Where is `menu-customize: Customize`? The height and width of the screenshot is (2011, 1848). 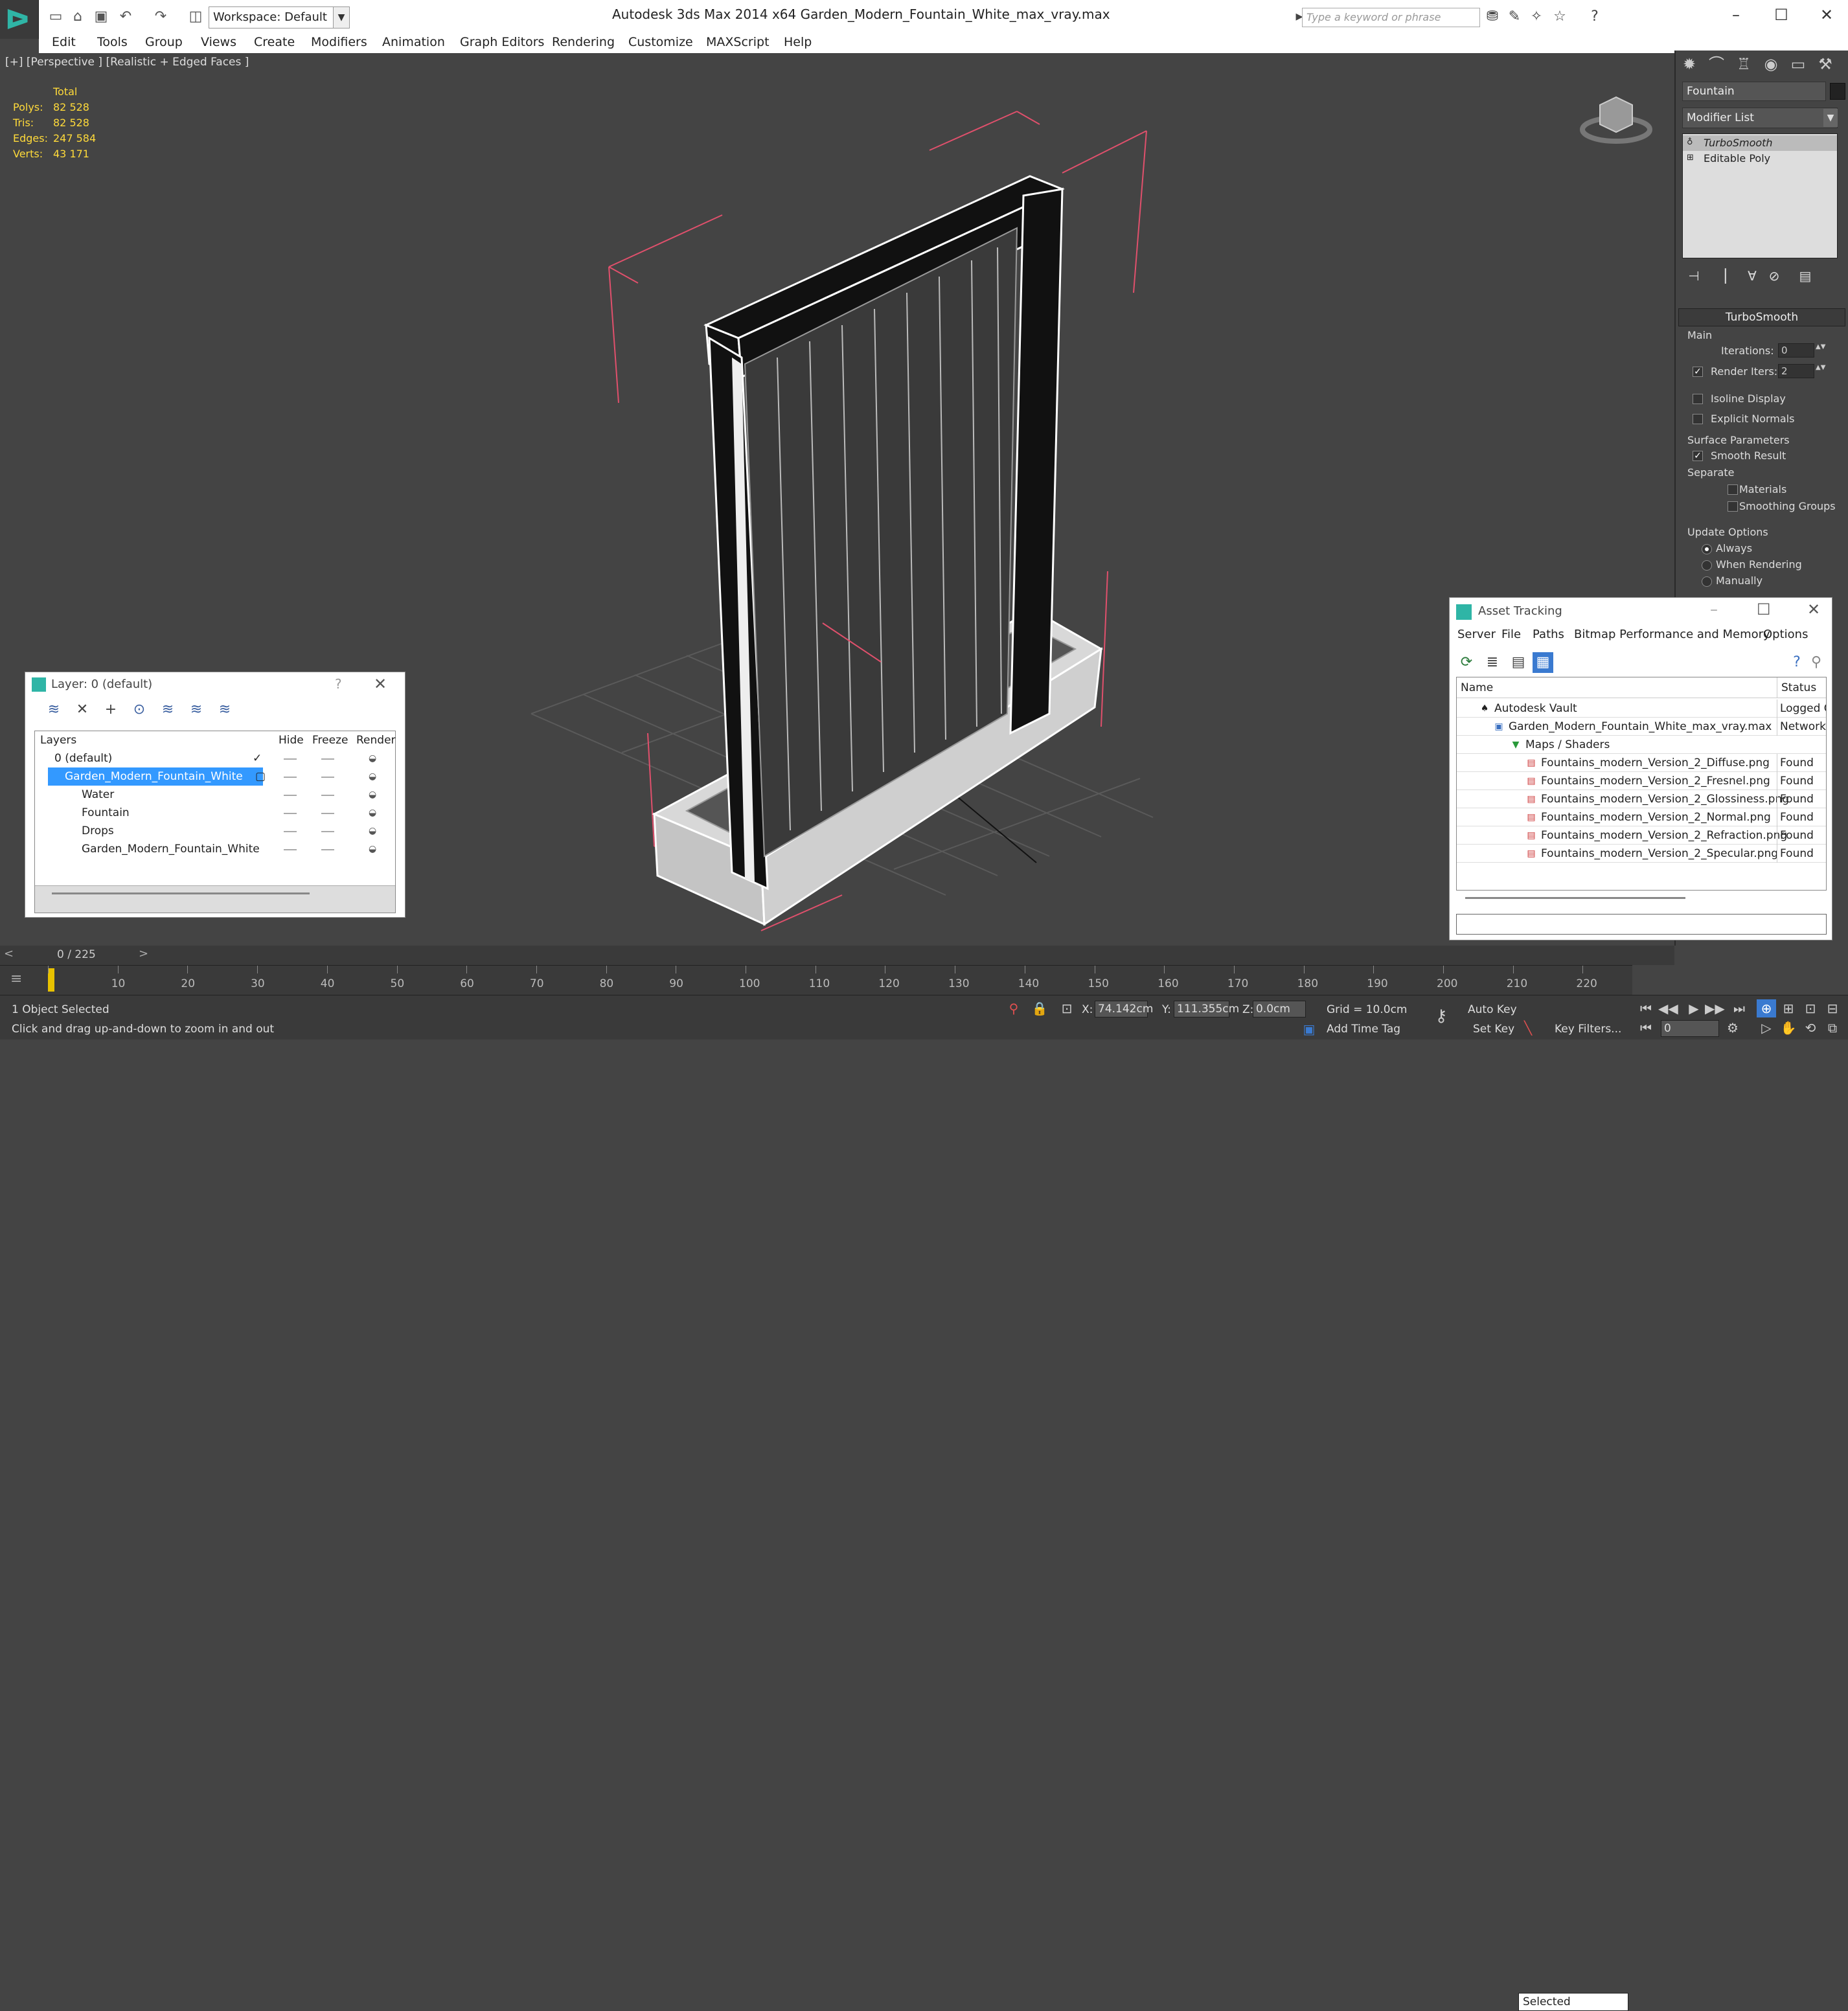
menu-customize: Customize is located at coordinates (660, 42).